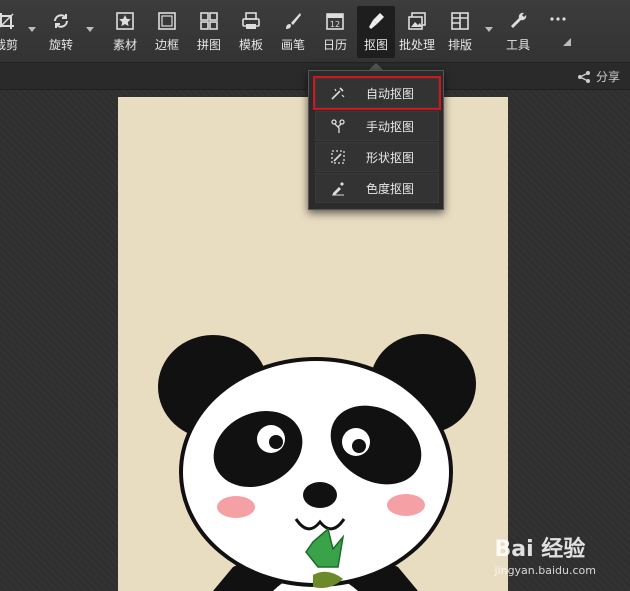 Image resolution: width=630 pixels, height=591 pixels. What do you see at coordinates (390, 189) in the screenshot?
I see `menu-item-chroma-cutout-label: 色度抠图` at bounding box center [390, 189].